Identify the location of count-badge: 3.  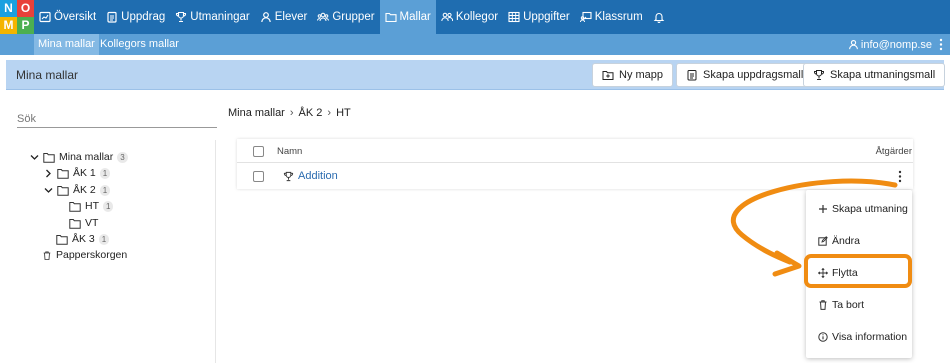
(122, 157).